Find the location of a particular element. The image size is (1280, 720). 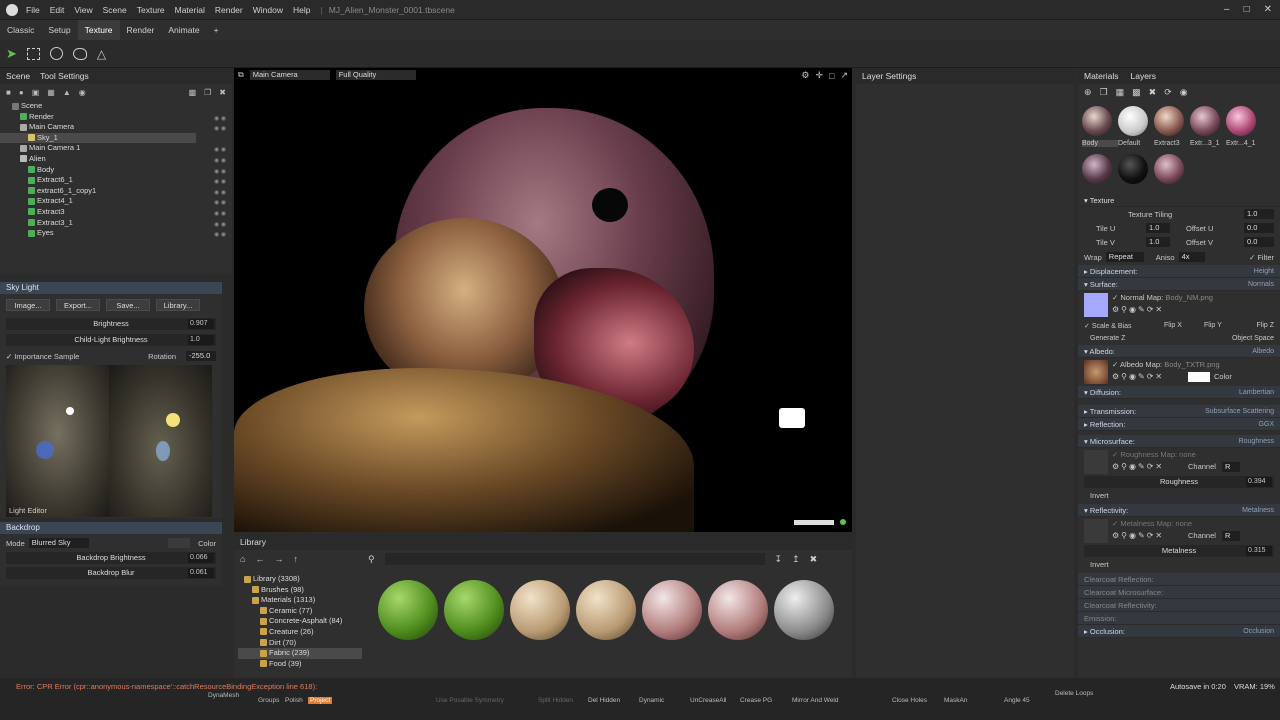

zb-del-hidden: Del Hidden is located at coordinates (604, 700).